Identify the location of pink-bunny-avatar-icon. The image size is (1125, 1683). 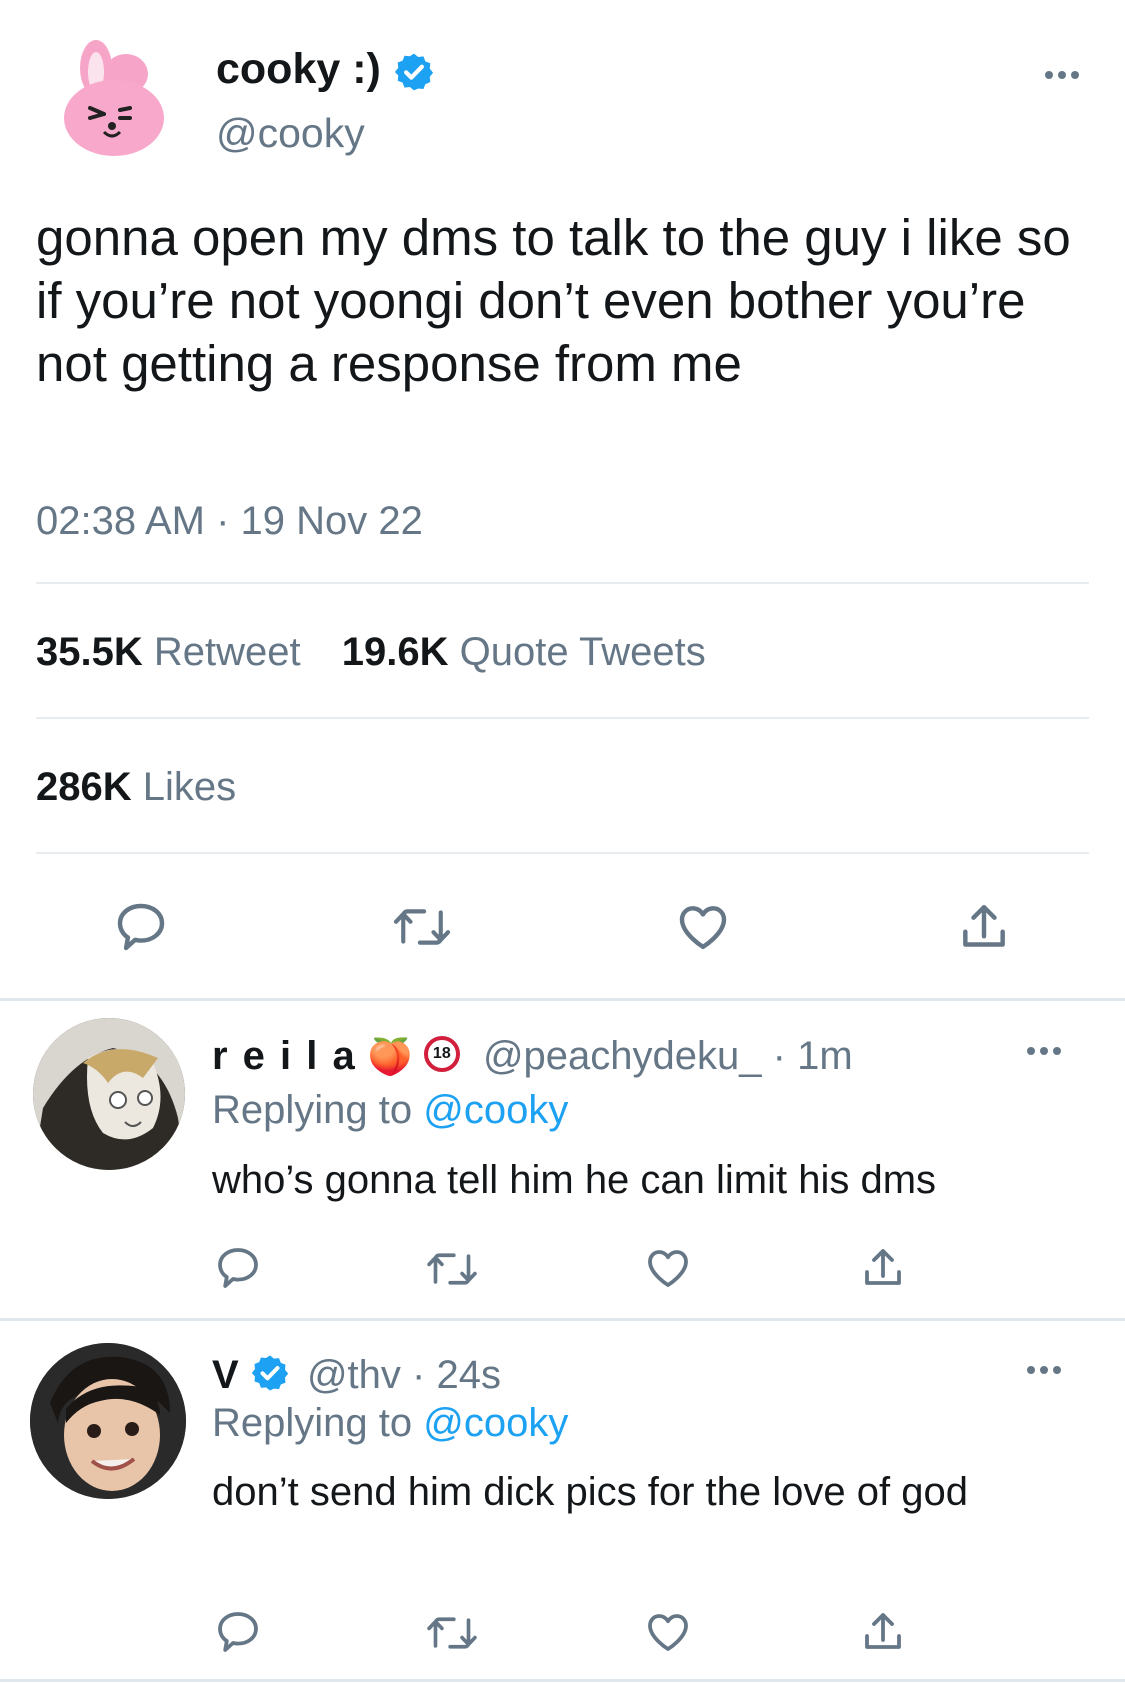
(114, 98).